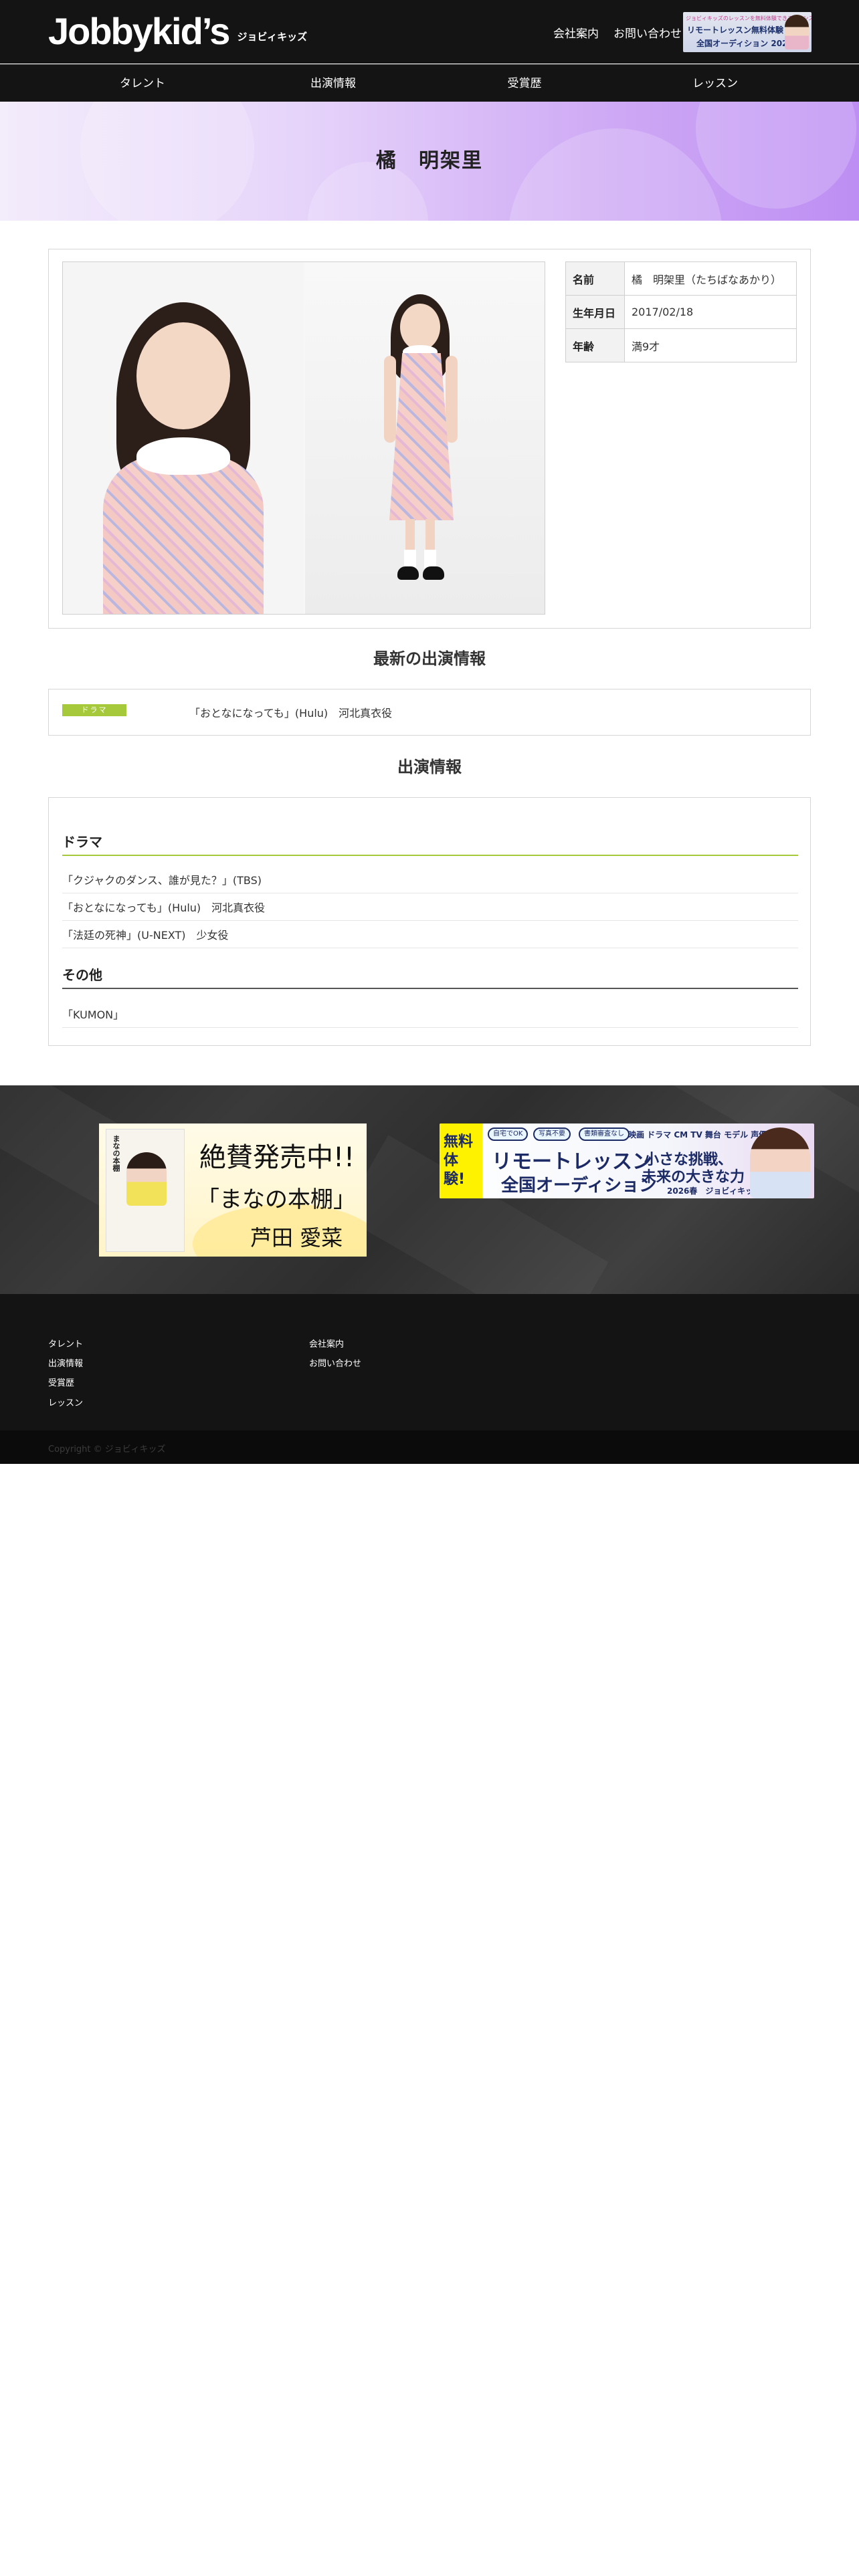 This screenshot has width=859, height=2576. Describe the element at coordinates (183, 456) in the screenshot. I see `collar-shape` at that location.